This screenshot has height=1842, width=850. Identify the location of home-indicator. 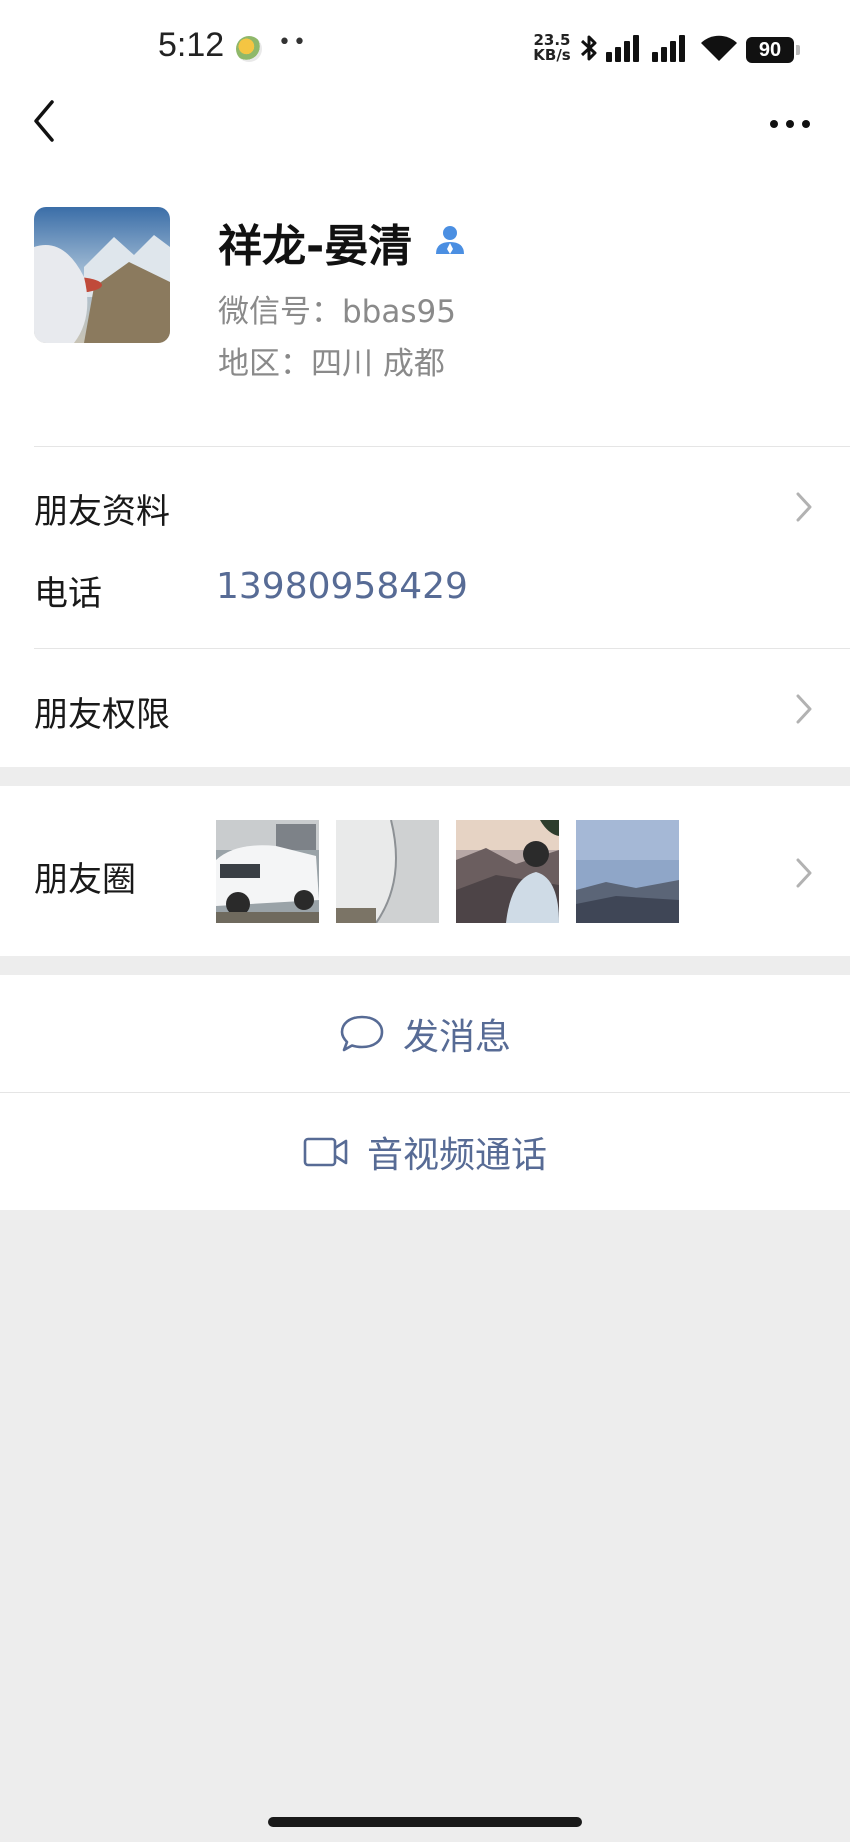
(425, 1822).